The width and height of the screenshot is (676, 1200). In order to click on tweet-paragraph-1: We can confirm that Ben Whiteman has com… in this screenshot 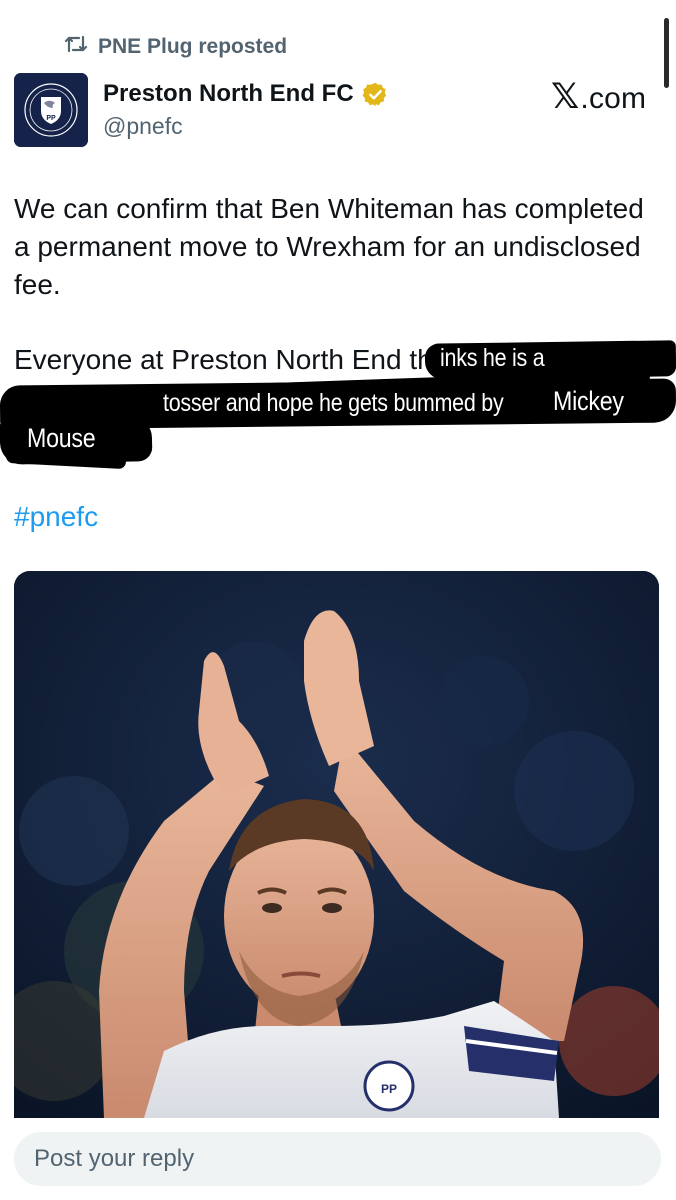, I will do `click(329, 246)`.